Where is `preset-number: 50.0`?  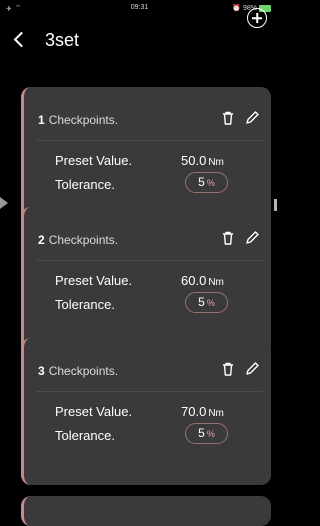 preset-number: 50.0 is located at coordinates (194, 160).